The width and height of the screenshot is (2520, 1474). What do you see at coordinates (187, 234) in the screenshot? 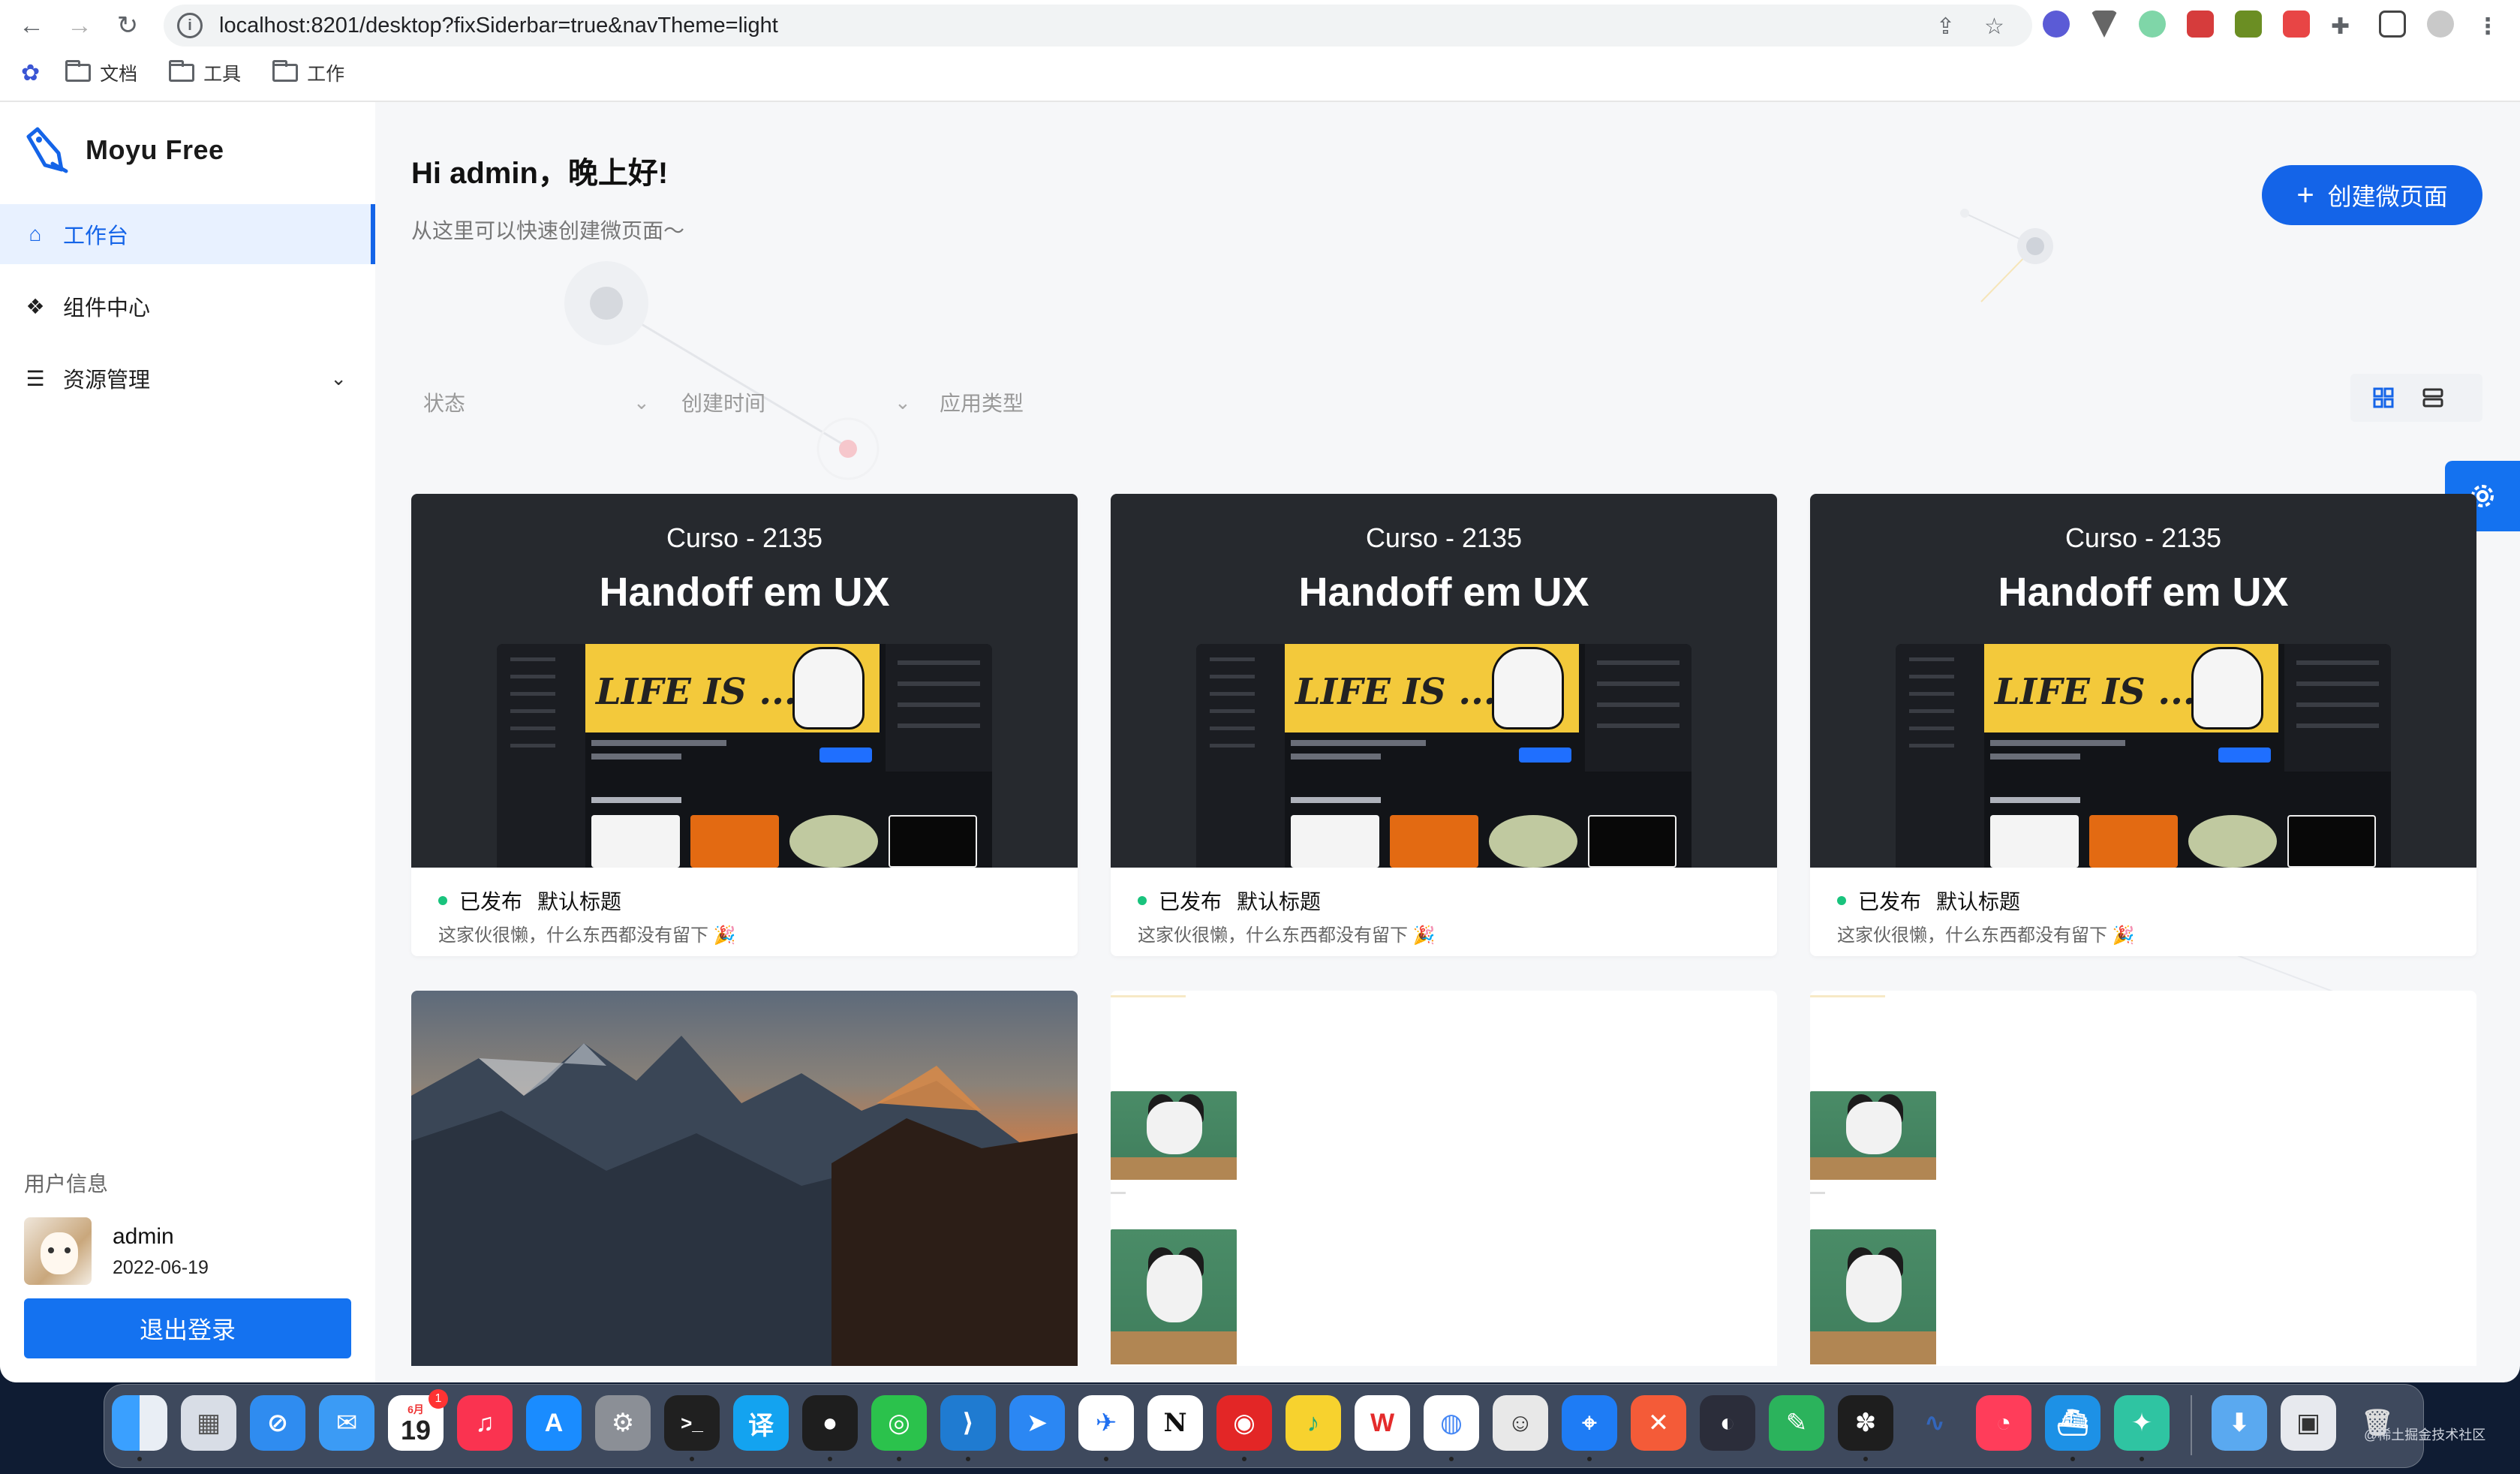
I see `sidebar-item-workbench: ⌂ 工作台` at bounding box center [187, 234].